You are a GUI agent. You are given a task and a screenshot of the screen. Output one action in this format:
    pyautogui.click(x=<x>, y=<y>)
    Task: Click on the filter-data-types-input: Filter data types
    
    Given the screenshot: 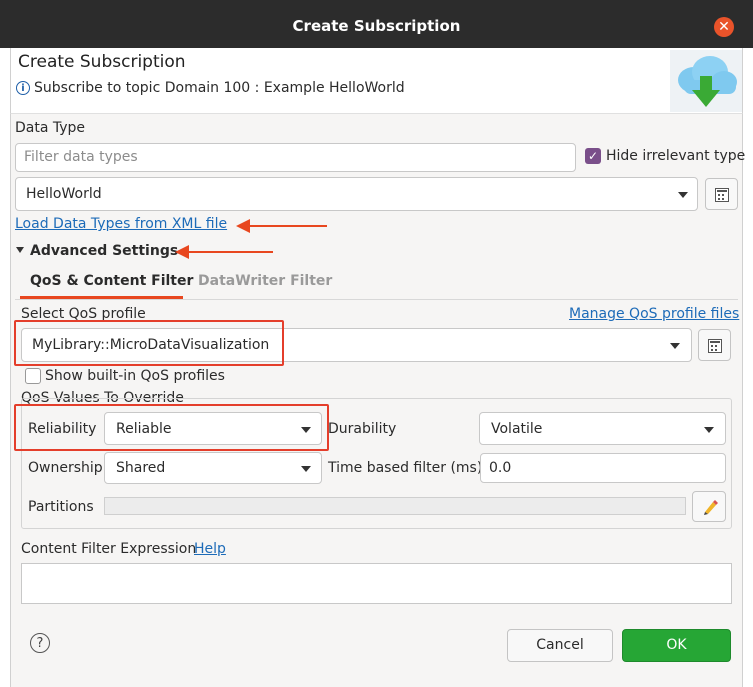 What is the action you would take?
    pyautogui.click(x=295, y=157)
    